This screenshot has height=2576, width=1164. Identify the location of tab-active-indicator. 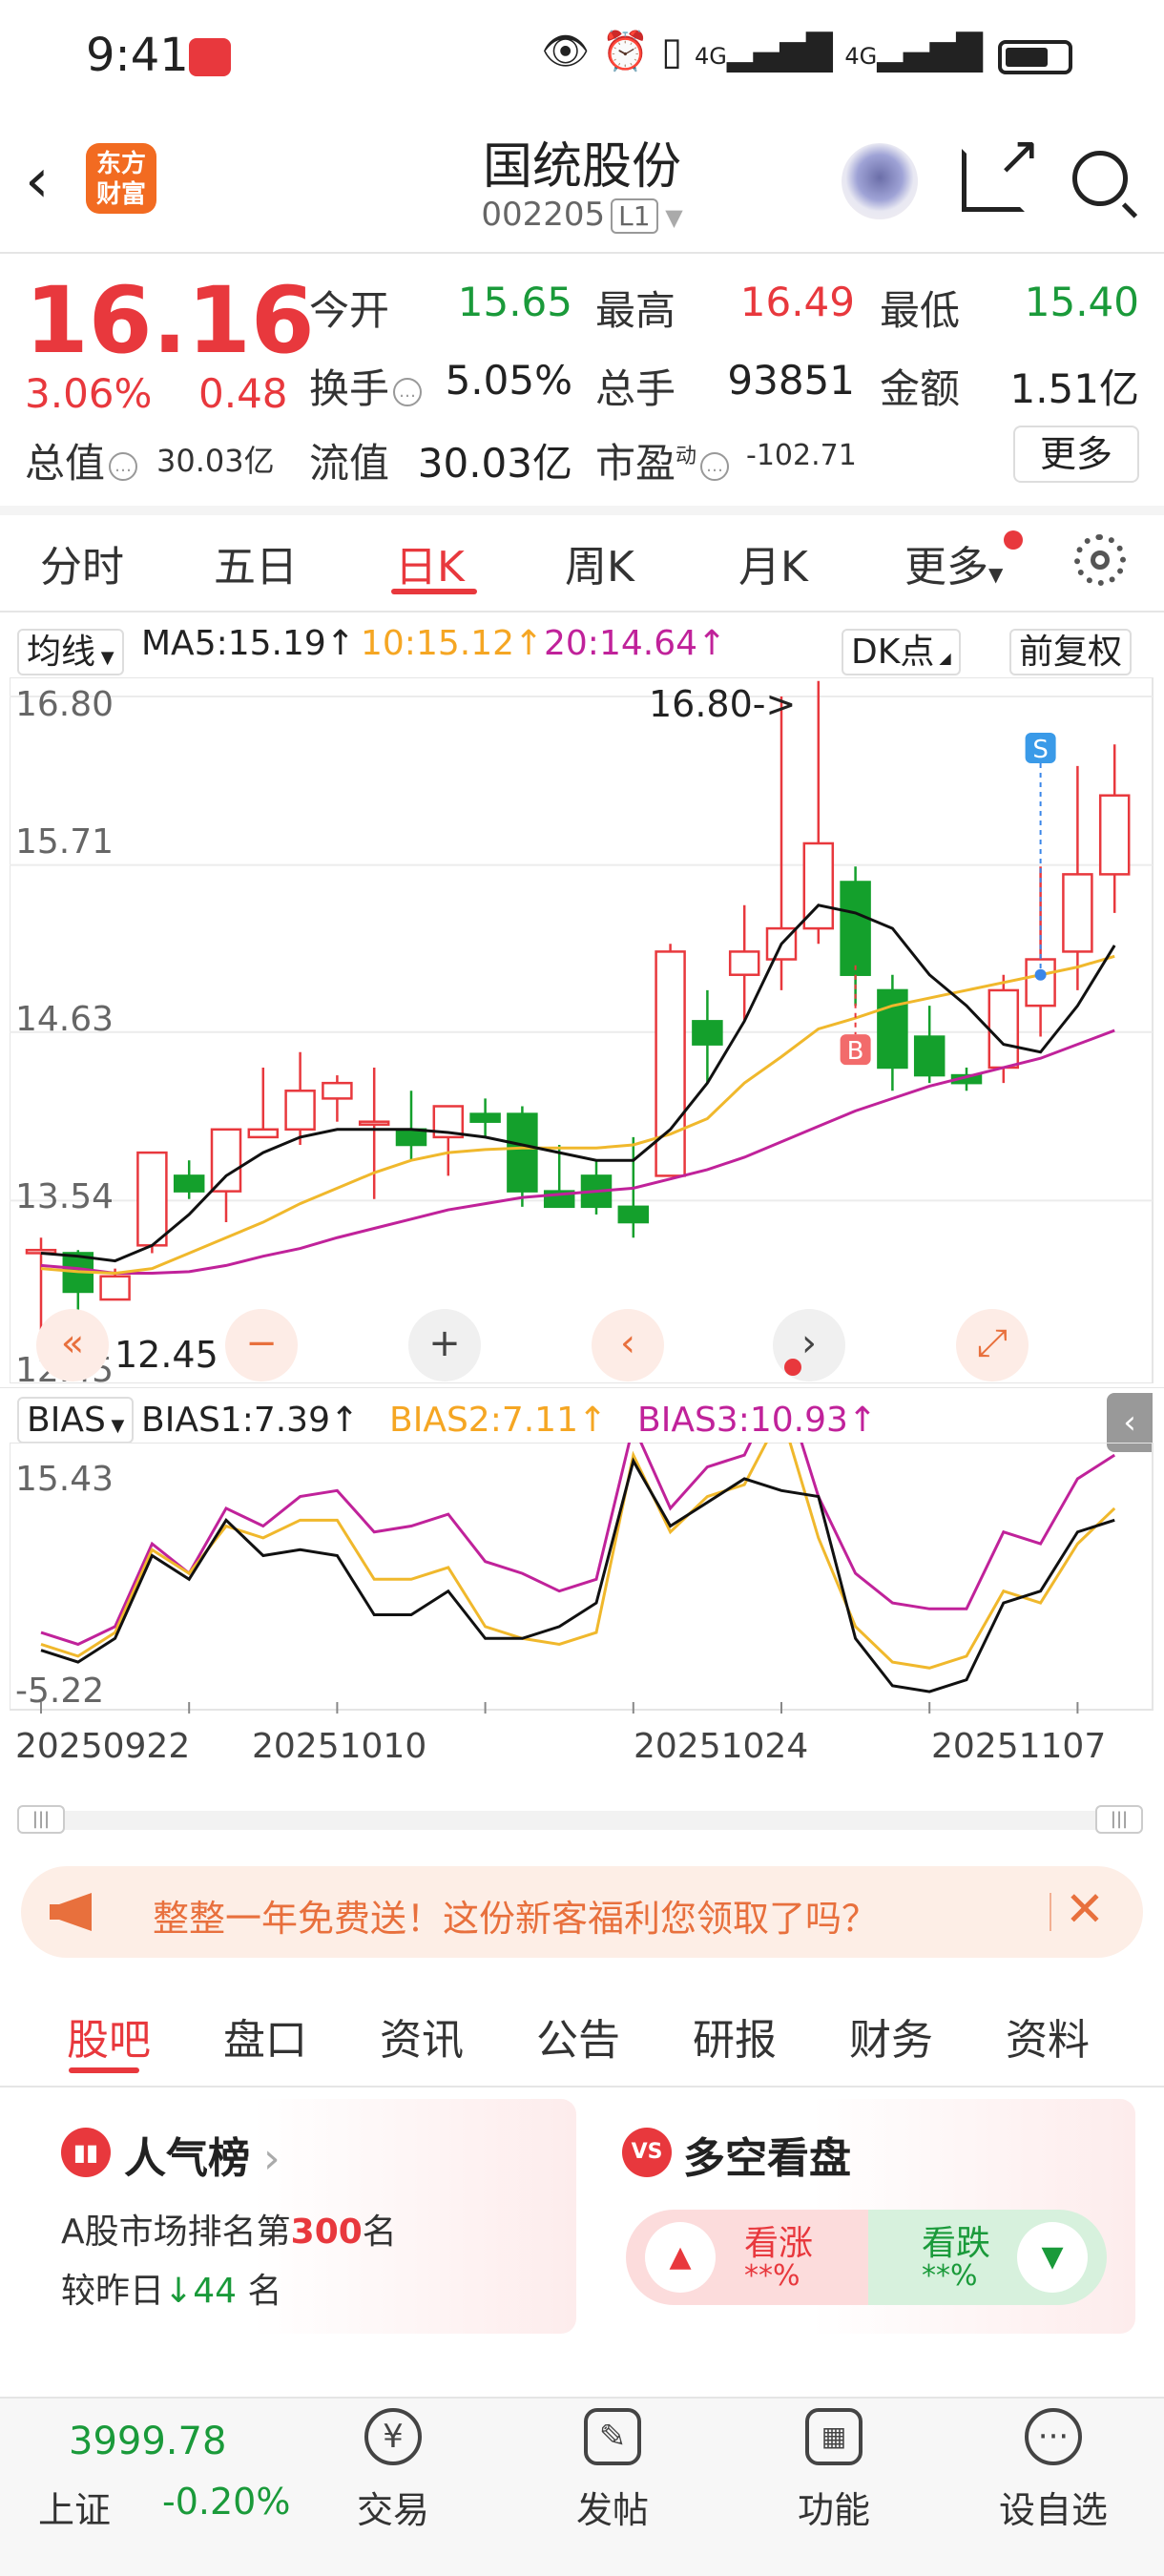
(434, 591).